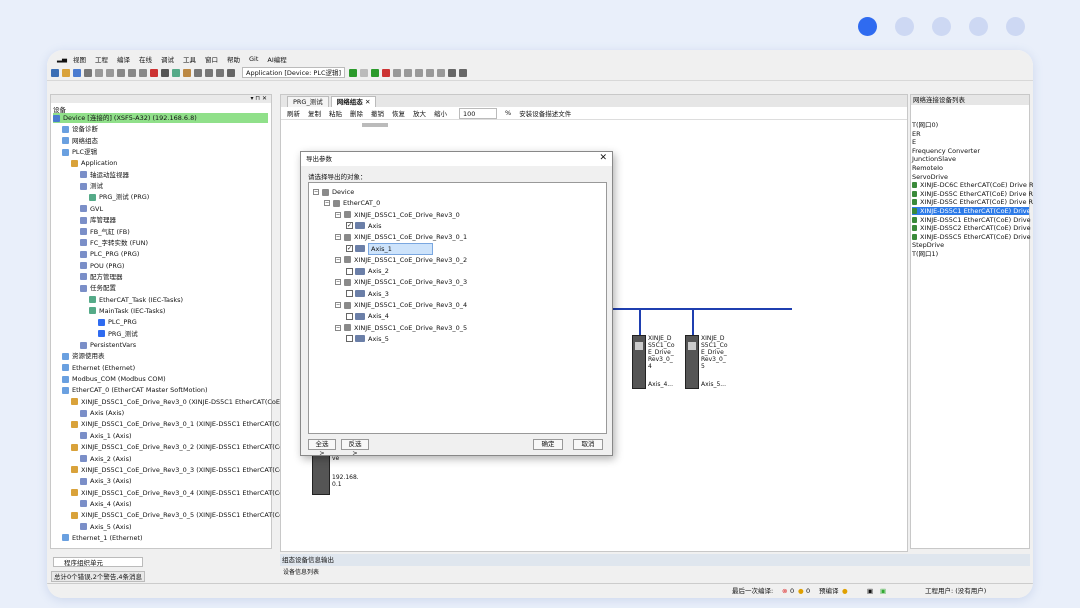 The height and width of the screenshot is (608, 1080). What do you see at coordinates (109, 254) in the screenshot?
I see `tree-item: PLC_PRG (PRG)` at bounding box center [109, 254].